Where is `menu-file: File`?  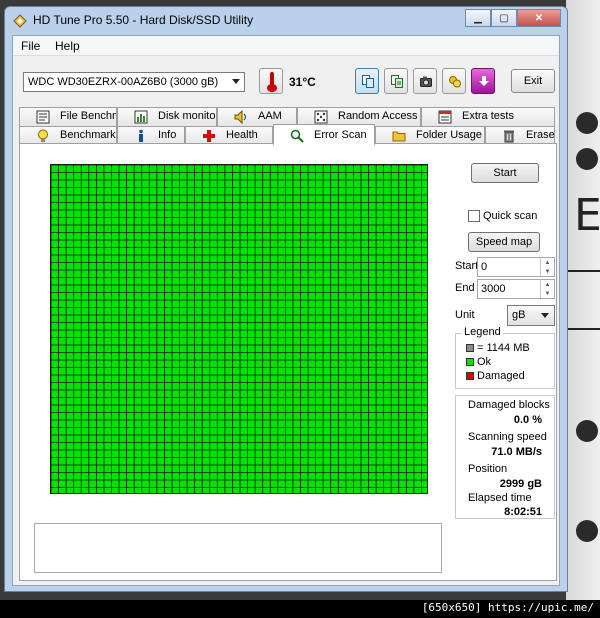
menu-file: File is located at coordinates (30, 46).